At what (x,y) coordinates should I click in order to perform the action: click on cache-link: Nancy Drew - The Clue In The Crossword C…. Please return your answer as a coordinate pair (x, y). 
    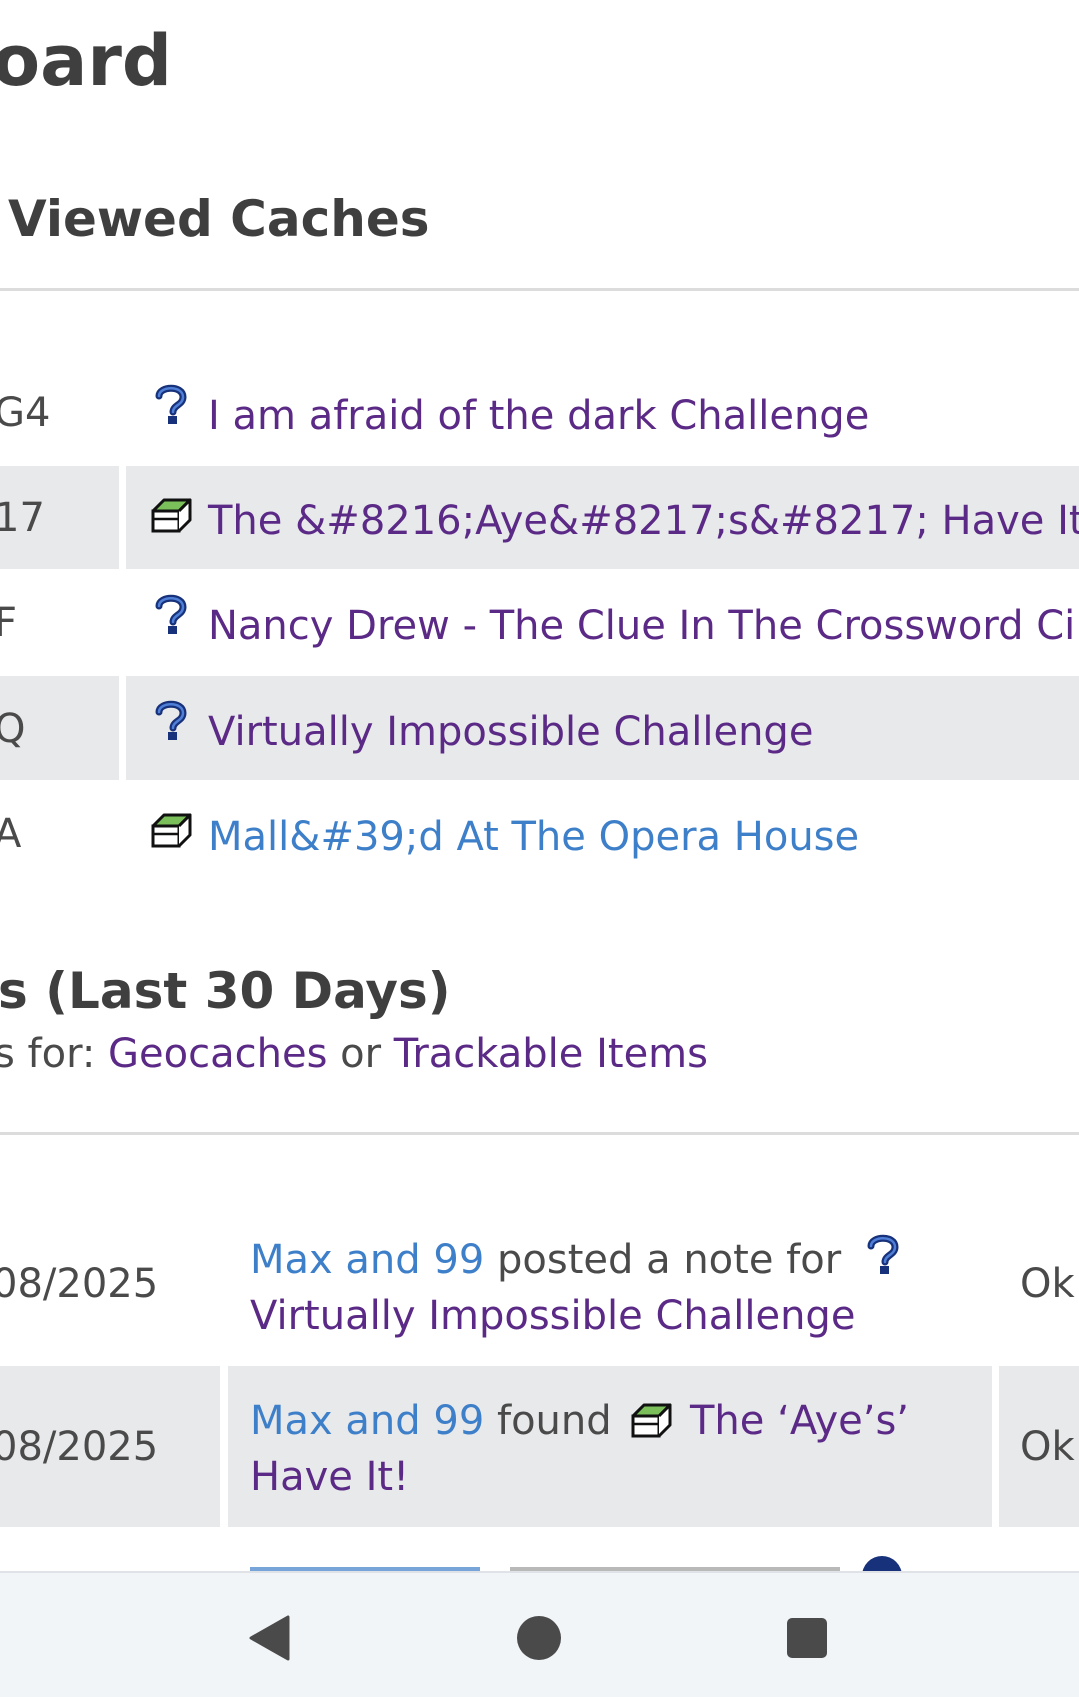
    Looking at the image, I should click on (641, 626).